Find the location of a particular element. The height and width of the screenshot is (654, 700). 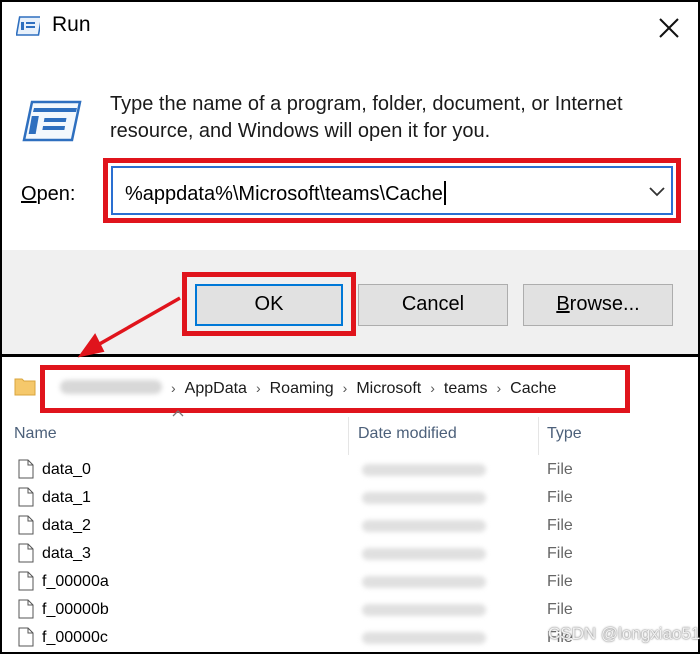

breadcrumb-user-redacted is located at coordinates (111, 387).